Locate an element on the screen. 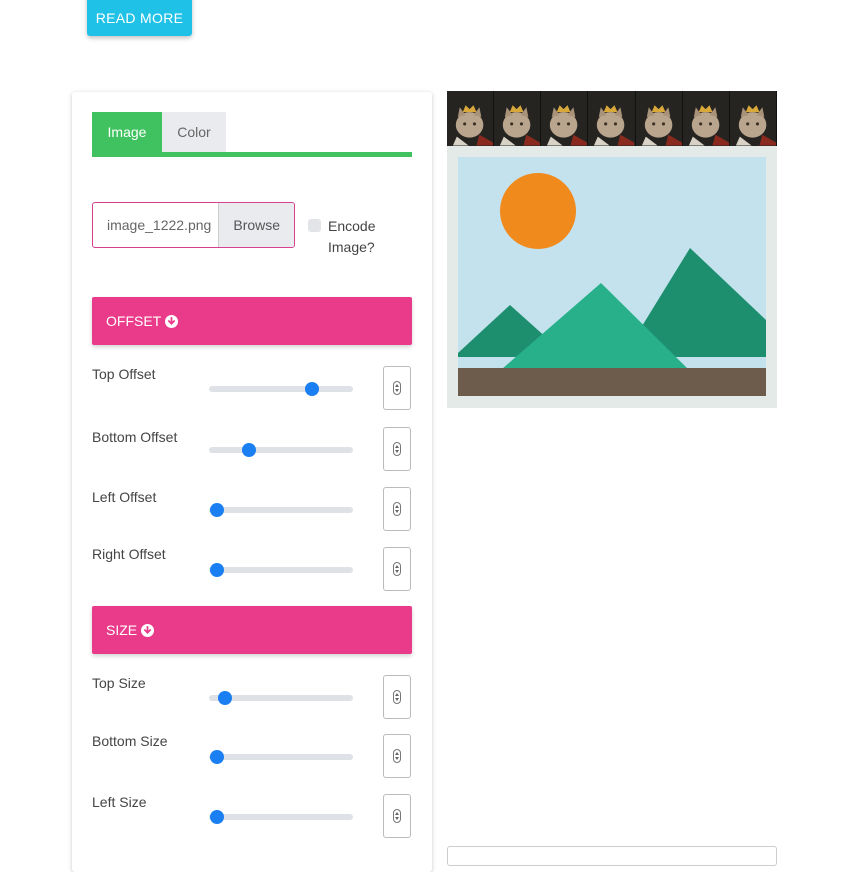 The height and width of the screenshot is (872, 858). offset-section-title: OFFSET is located at coordinates (134, 321).